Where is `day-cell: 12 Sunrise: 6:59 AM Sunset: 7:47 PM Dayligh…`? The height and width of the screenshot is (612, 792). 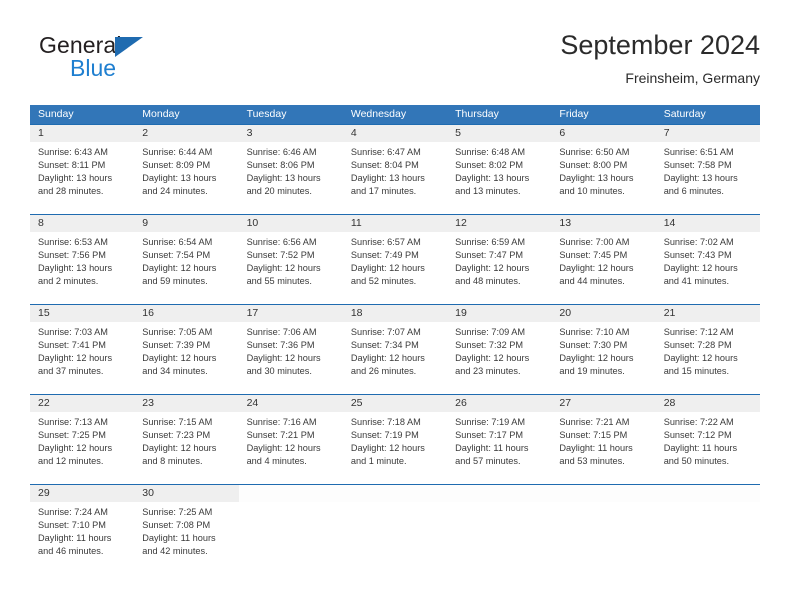 day-cell: 12 Sunrise: 6:59 AM Sunset: 7:47 PM Dayligh… is located at coordinates (499, 259).